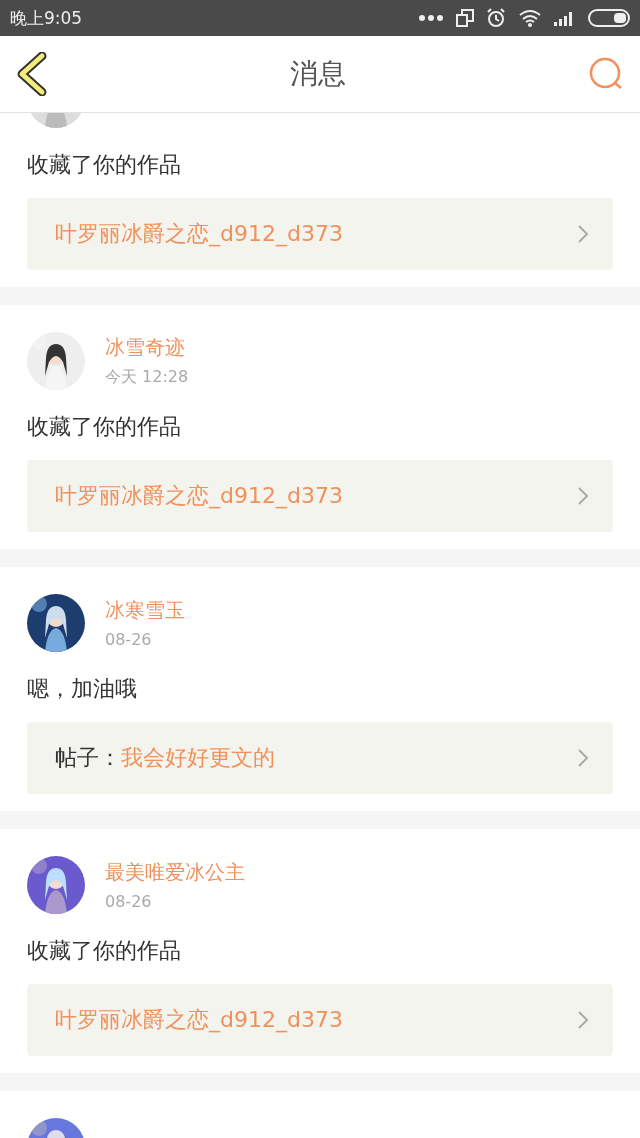 This screenshot has height=1138, width=640. What do you see at coordinates (32, 74) in the screenshot?
I see `back-button` at bounding box center [32, 74].